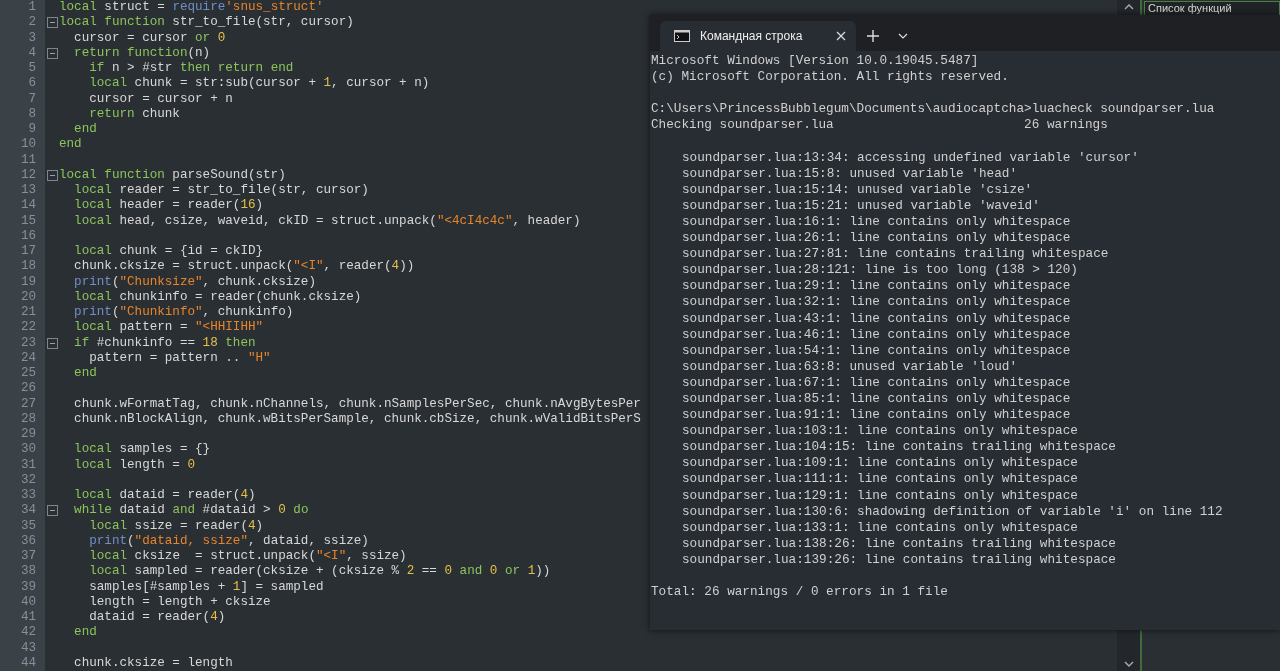 The width and height of the screenshot is (1280, 671). Describe the element at coordinates (752, 36) in the screenshot. I see `tab-title: Командная строка` at that location.